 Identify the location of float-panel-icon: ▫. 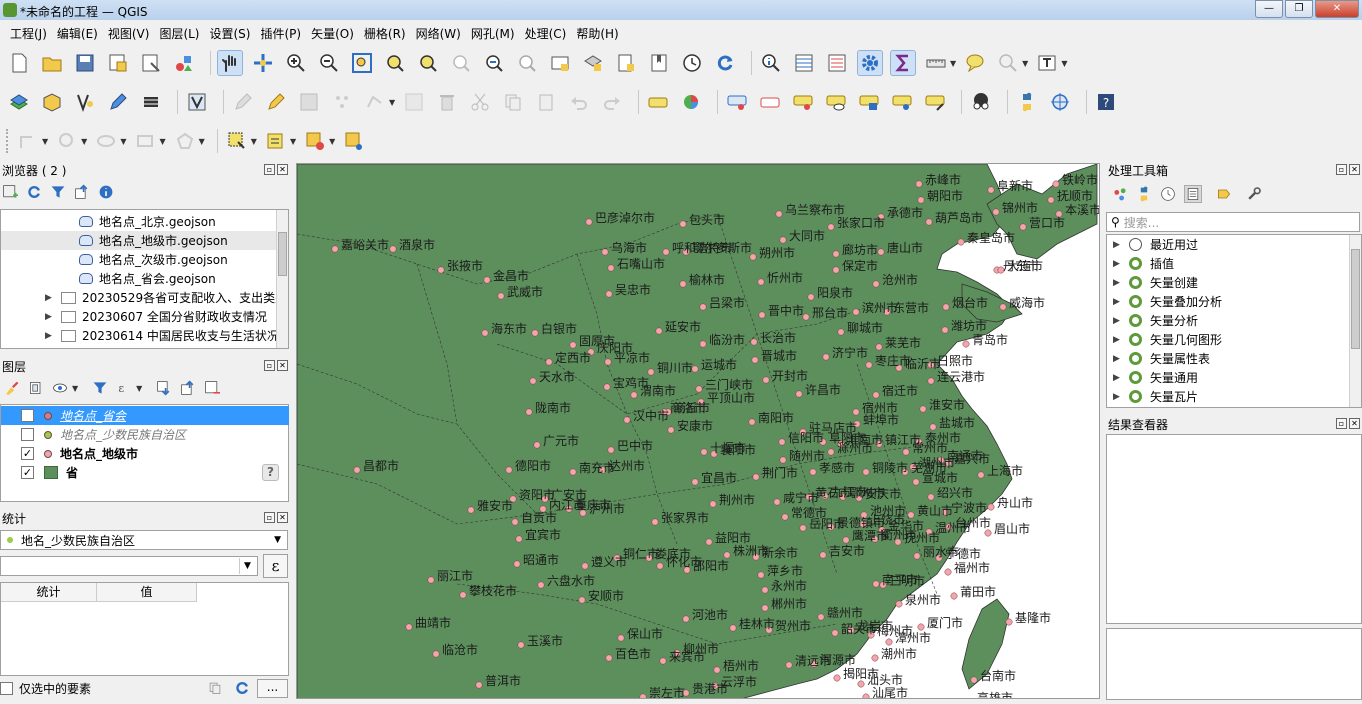
(1341, 423).